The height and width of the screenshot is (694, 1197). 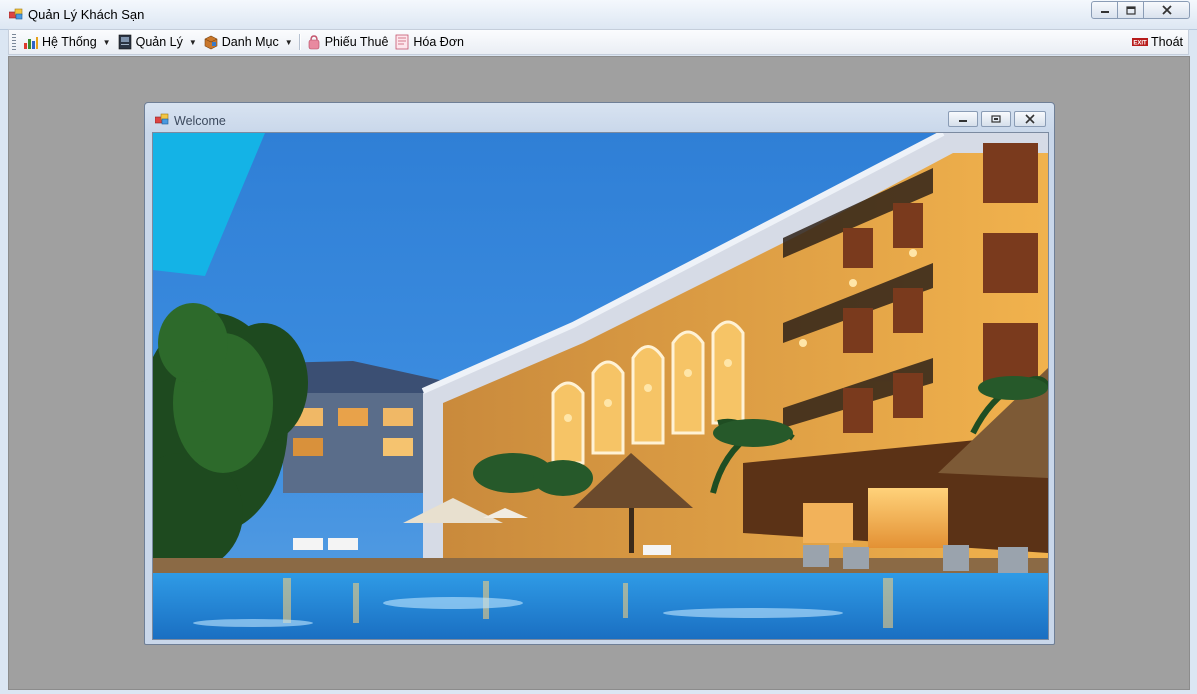 I want to click on catalog-box-icon, so click(x=211, y=42).